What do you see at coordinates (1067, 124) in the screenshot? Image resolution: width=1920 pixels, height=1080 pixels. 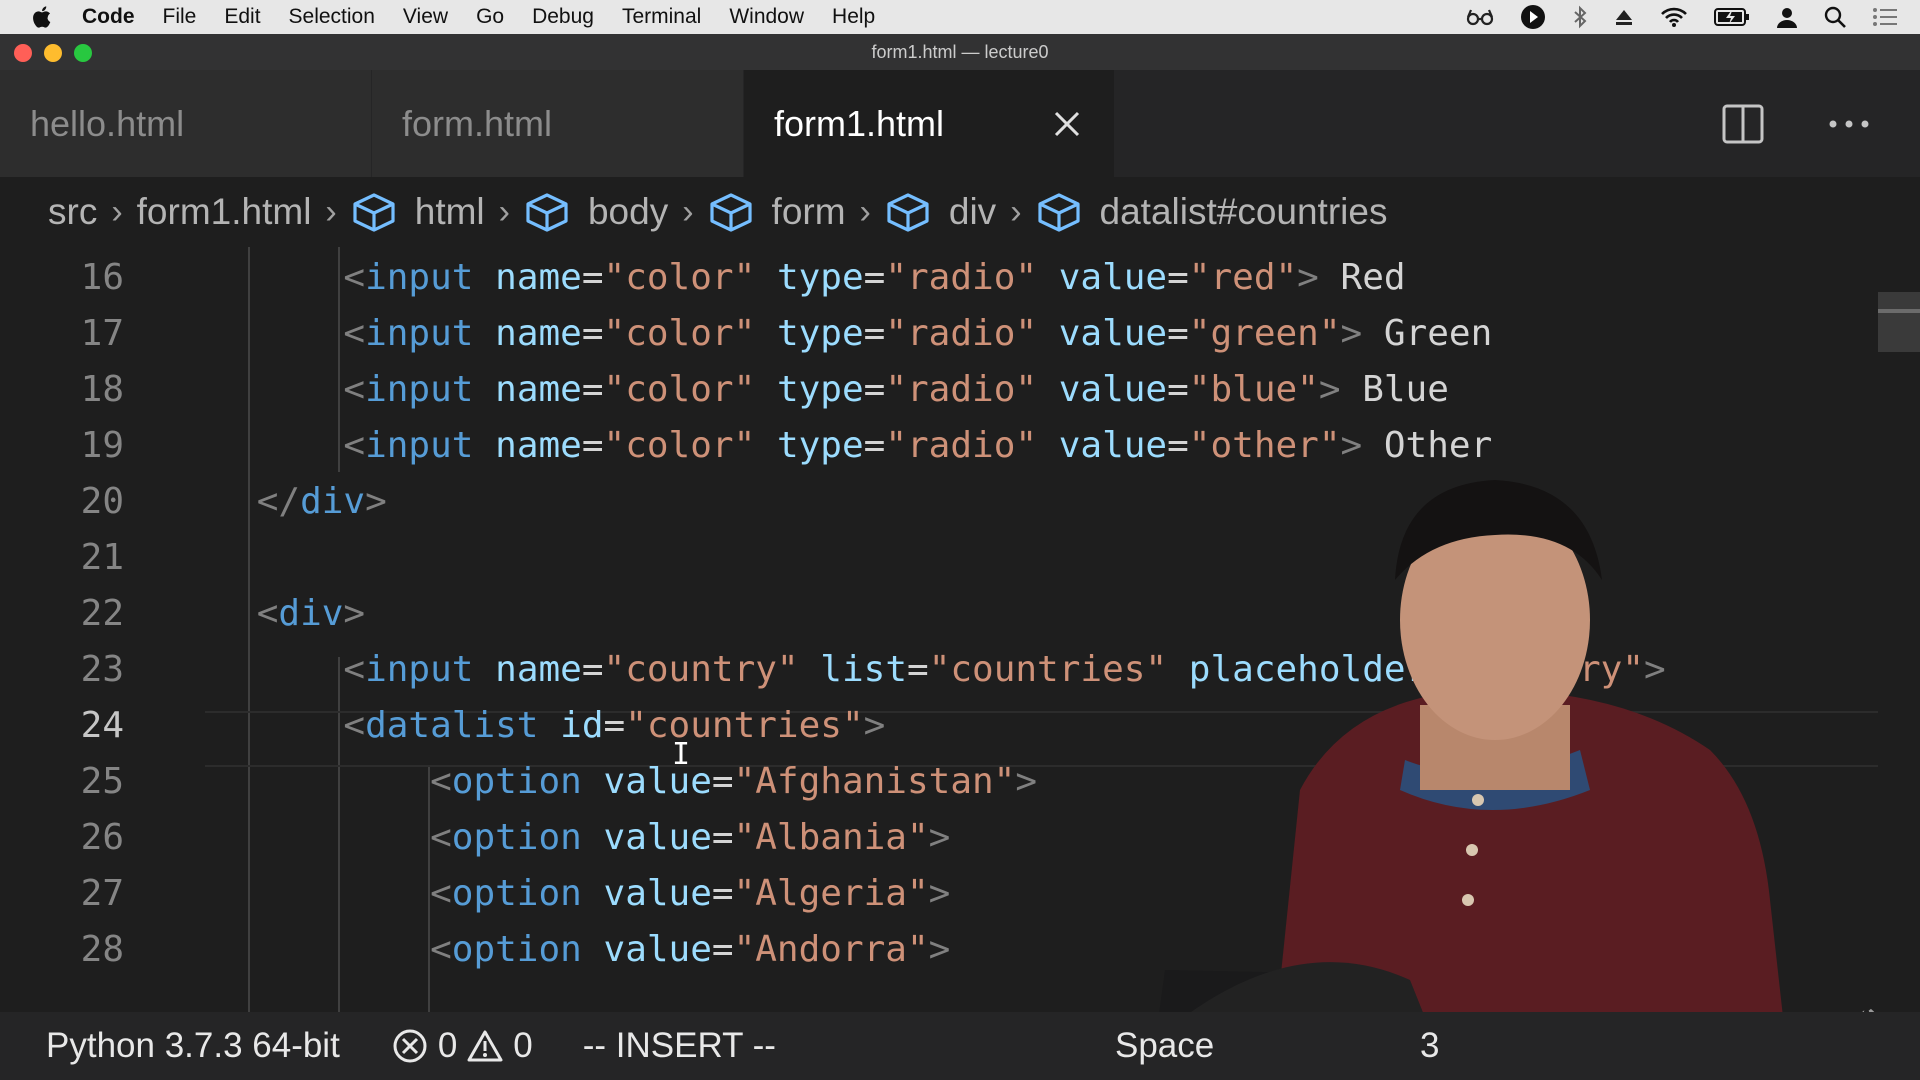 I see `close-icon` at bounding box center [1067, 124].